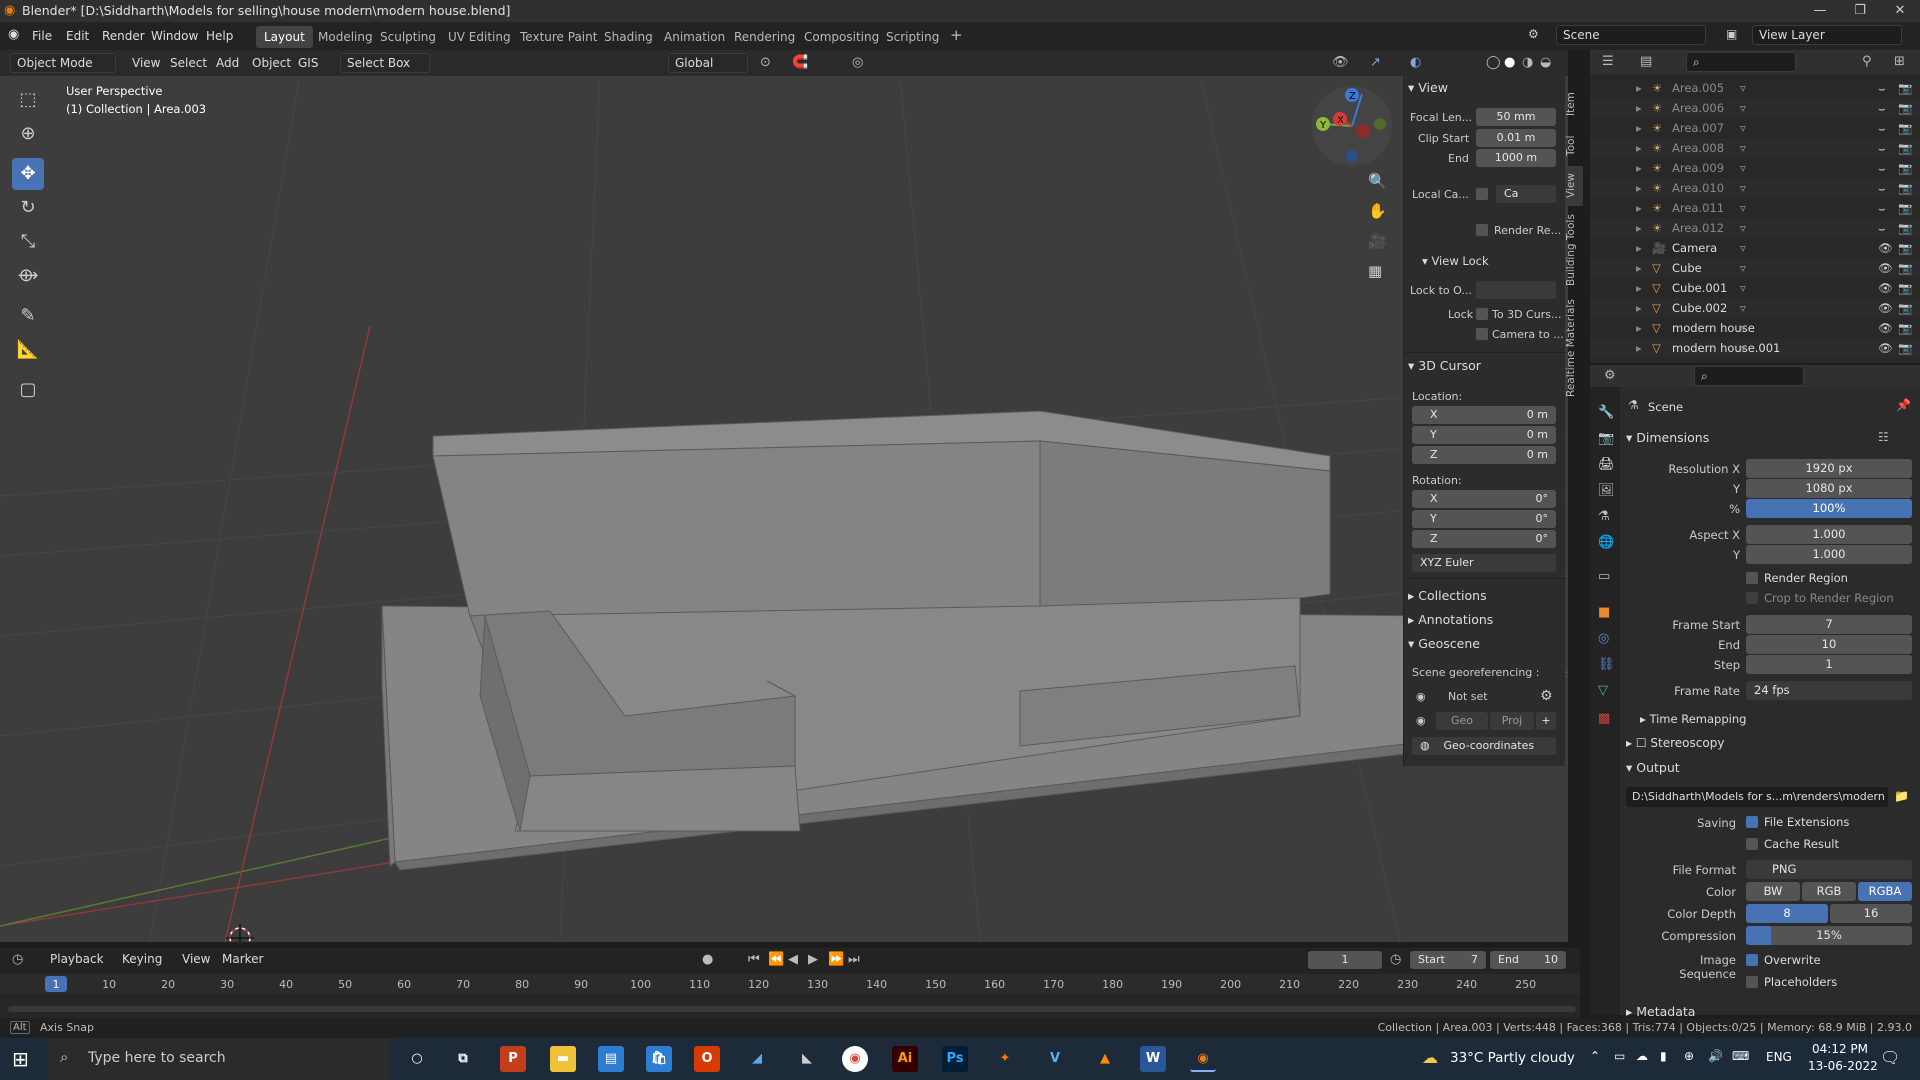 The image size is (1920, 1080). Describe the element at coordinates (1444, 643) in the screenshot. I see `geoscene-section-header: ▾ Geoscene` at that location.